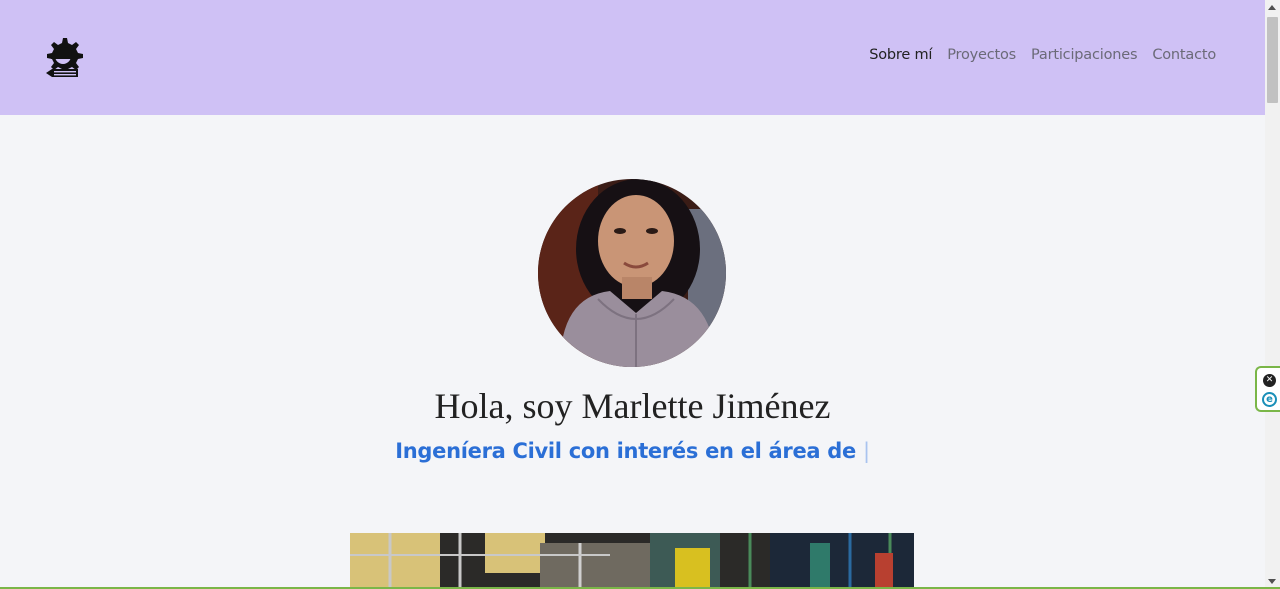 The width and height of the screenshot is (1280, 589). Describe the element at coordinates (632, 273) in the screenshot. I see `profile-photo-avatar` at that location.